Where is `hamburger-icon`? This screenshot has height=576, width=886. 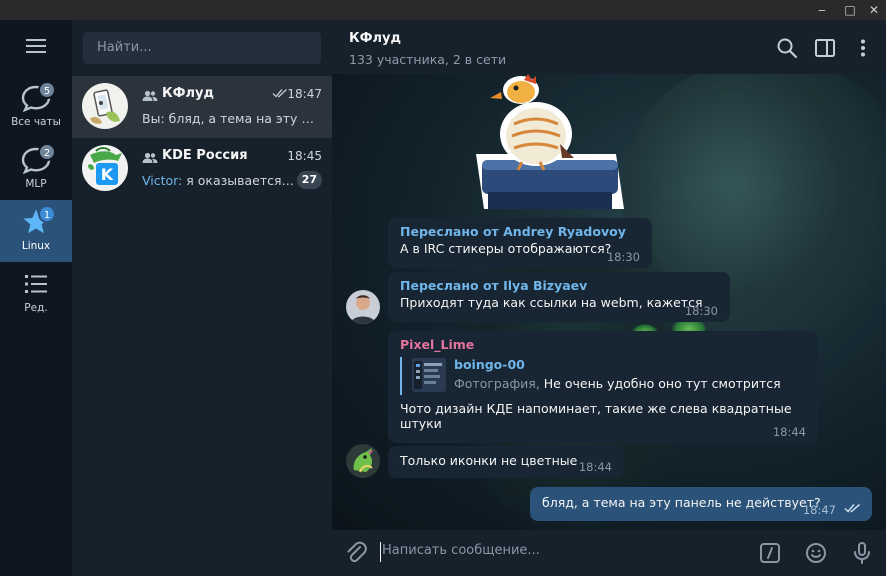 hamburger-icon is located at coordinates (36, 46).